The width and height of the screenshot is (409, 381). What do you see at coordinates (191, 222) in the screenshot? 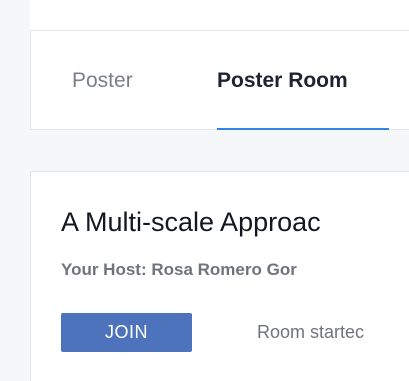
I see `room-title: A Multi-scale Approac` at bounding box center [191, 222].